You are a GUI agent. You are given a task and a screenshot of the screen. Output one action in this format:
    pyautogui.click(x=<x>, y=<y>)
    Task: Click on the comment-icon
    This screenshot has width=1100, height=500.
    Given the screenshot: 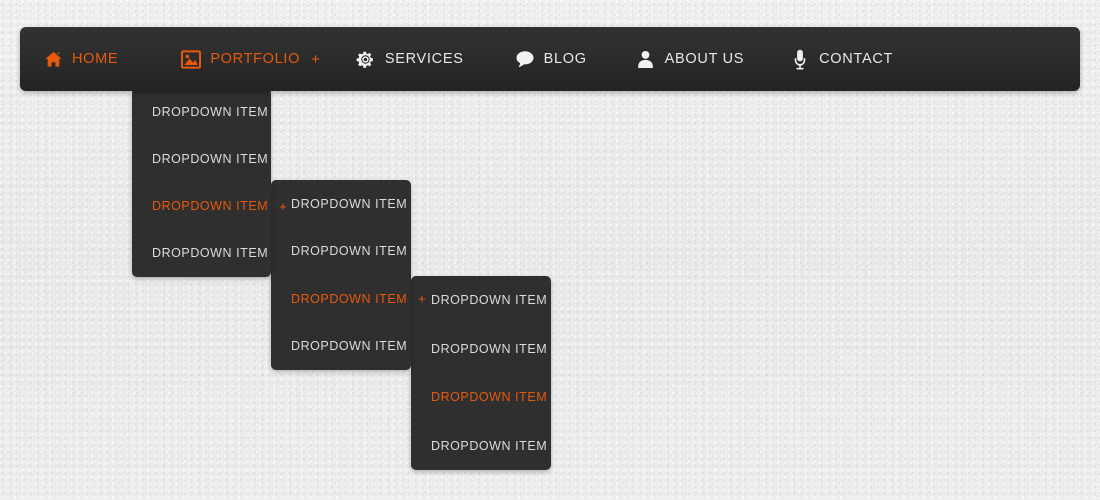 What is the action you would take?
    pyautogui.click(x=525, y=59)
    